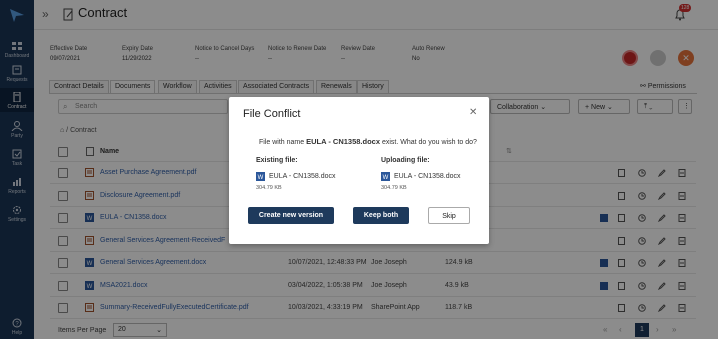  Describe the element at coordinates (291, 215) in the screenshot. I see `create-new-version-button: Create new version` at that location.